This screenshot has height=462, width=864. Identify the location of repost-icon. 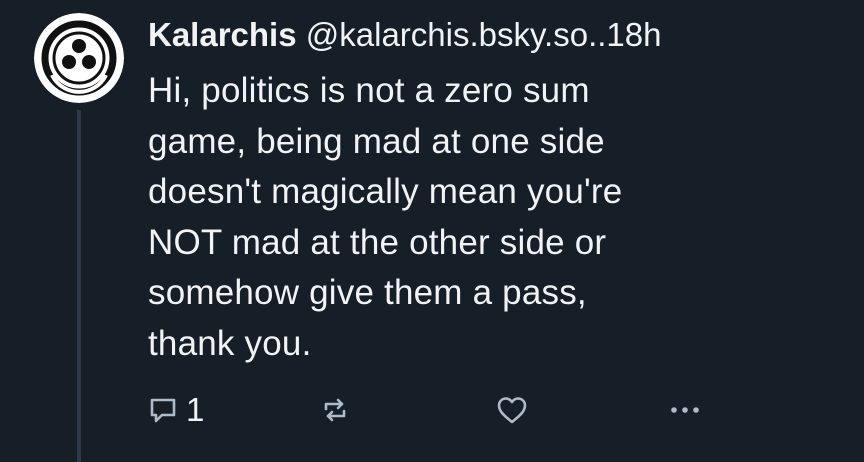
(335, 410).